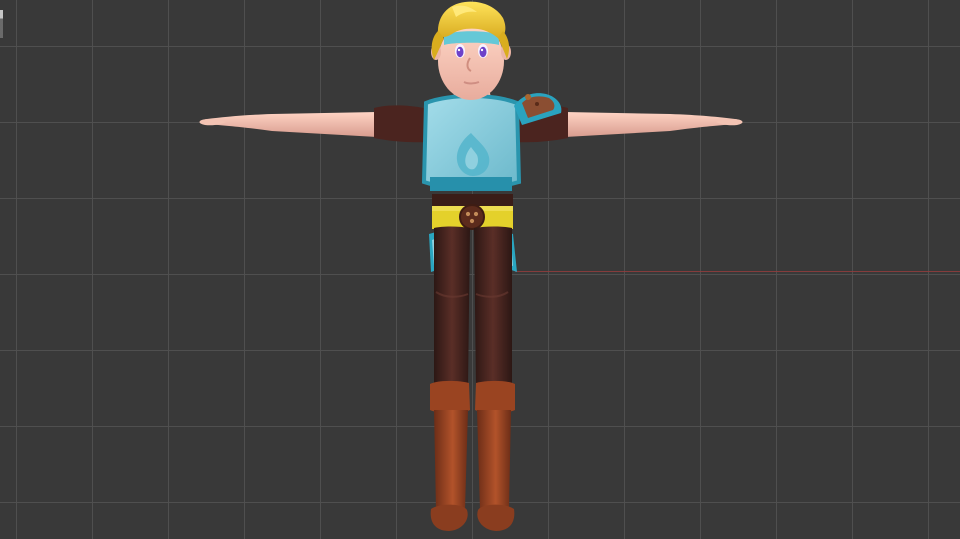  I want to click on chest-armor, so click(471, 142).